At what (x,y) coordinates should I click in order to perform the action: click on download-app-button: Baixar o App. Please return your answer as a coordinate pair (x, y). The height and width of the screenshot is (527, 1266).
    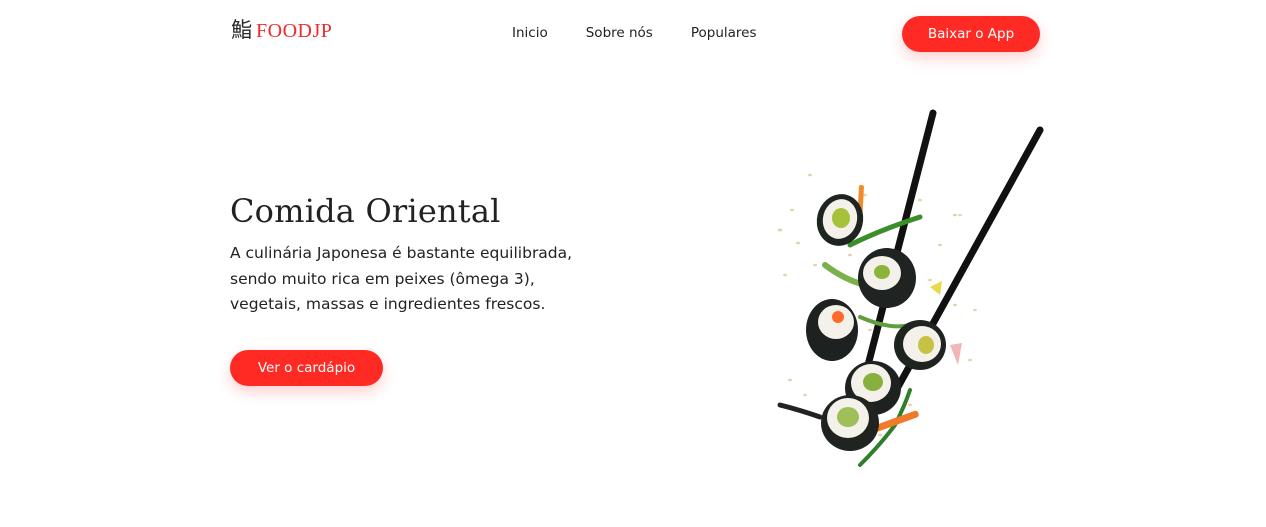
    Looking at the image, I should click on (971, 34).